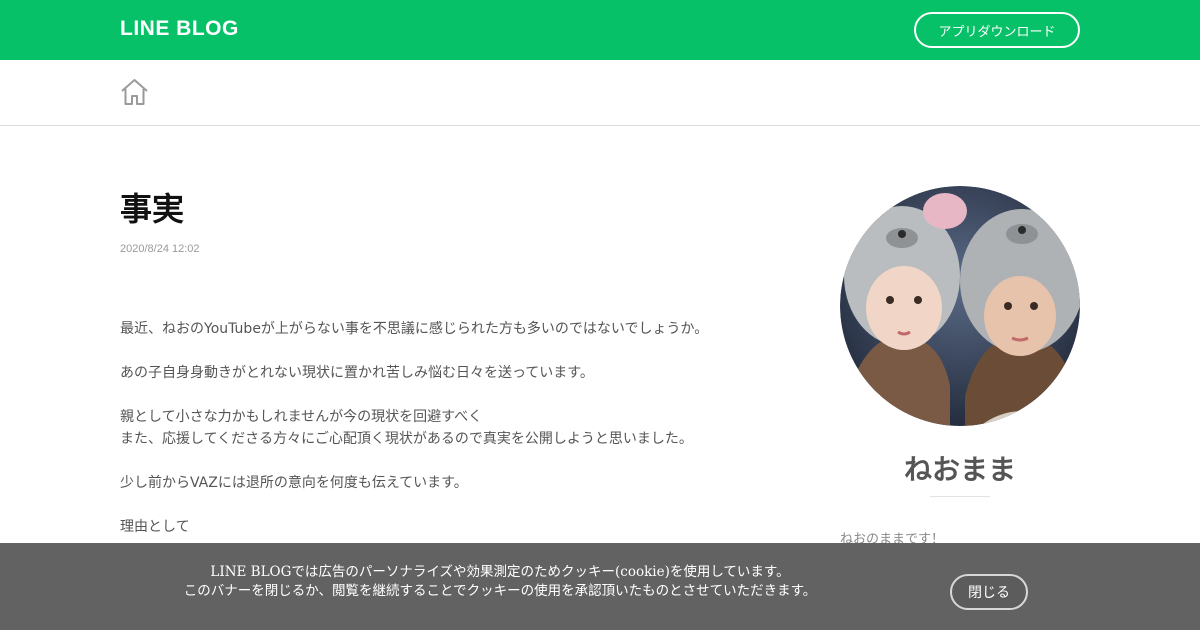 This screenshot has width=1200, height=630. What do you see at coordinates (960, 468) in the screenshot?
I see `author-name: ねおまま` at bounding box center [960, 468].